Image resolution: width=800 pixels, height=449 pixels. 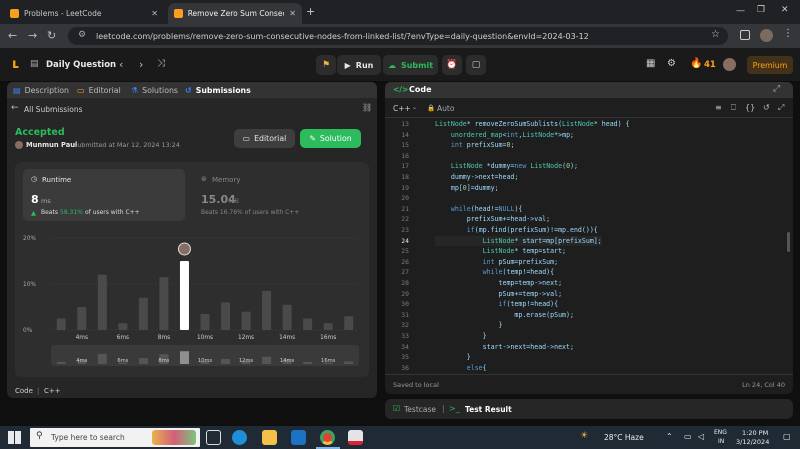 What do you see at coordinates (405, 177) in the screenshot?
I see `line-number: 18` at bounding box center [405, 177].